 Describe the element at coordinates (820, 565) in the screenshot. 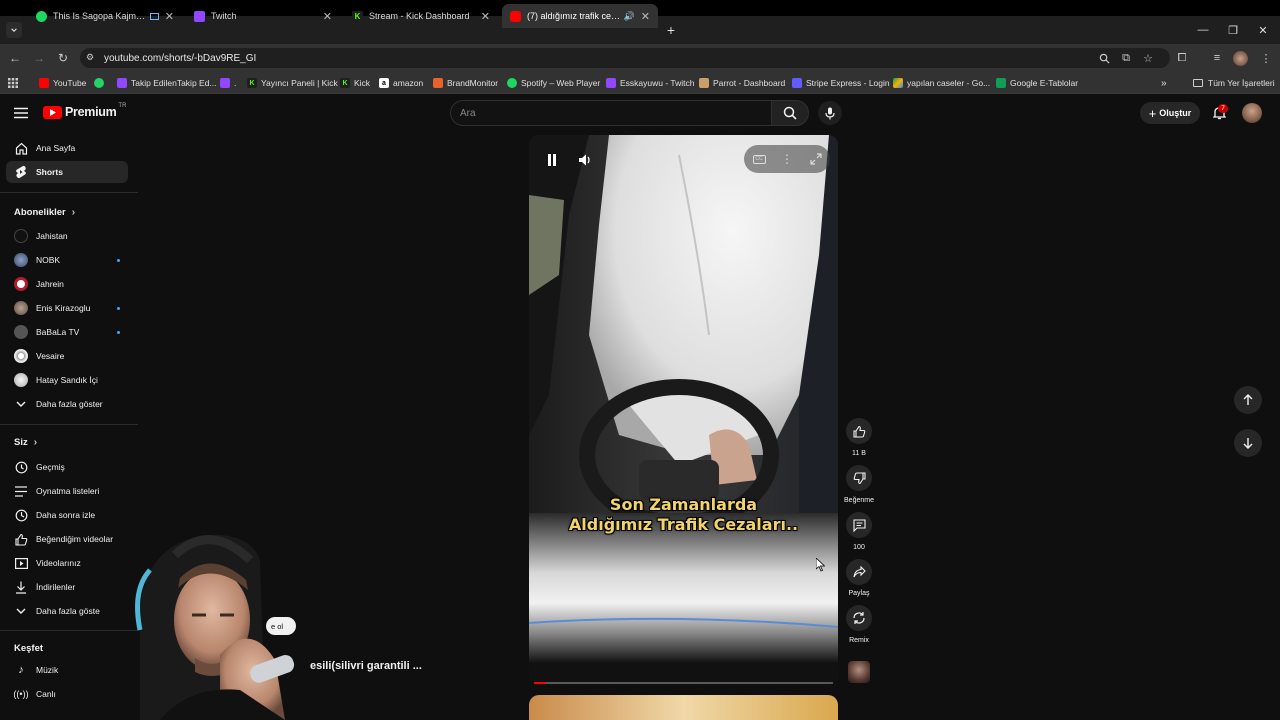

I see `mouse-cursor-icon` at that location.